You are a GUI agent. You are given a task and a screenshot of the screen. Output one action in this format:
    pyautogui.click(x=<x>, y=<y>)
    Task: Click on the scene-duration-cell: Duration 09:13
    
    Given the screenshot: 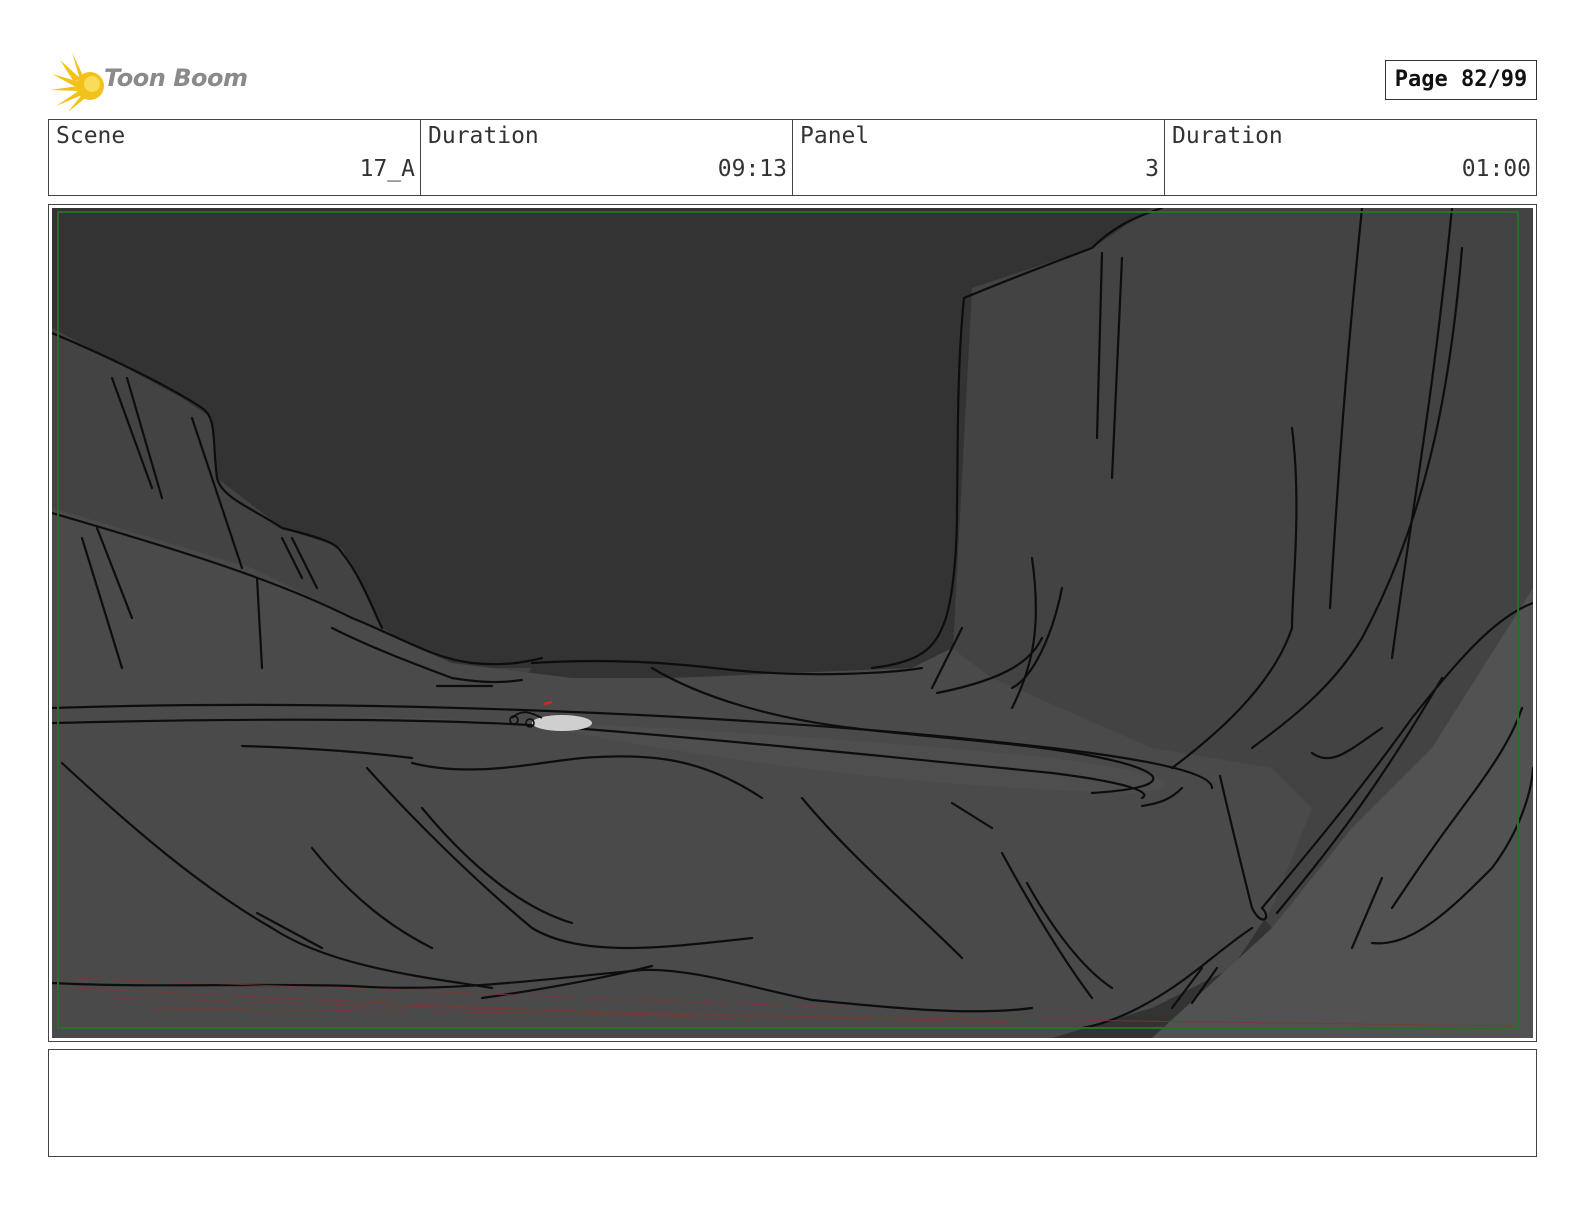 What is the action you would take?
    pyautogui.click(x=607, y=157)
    